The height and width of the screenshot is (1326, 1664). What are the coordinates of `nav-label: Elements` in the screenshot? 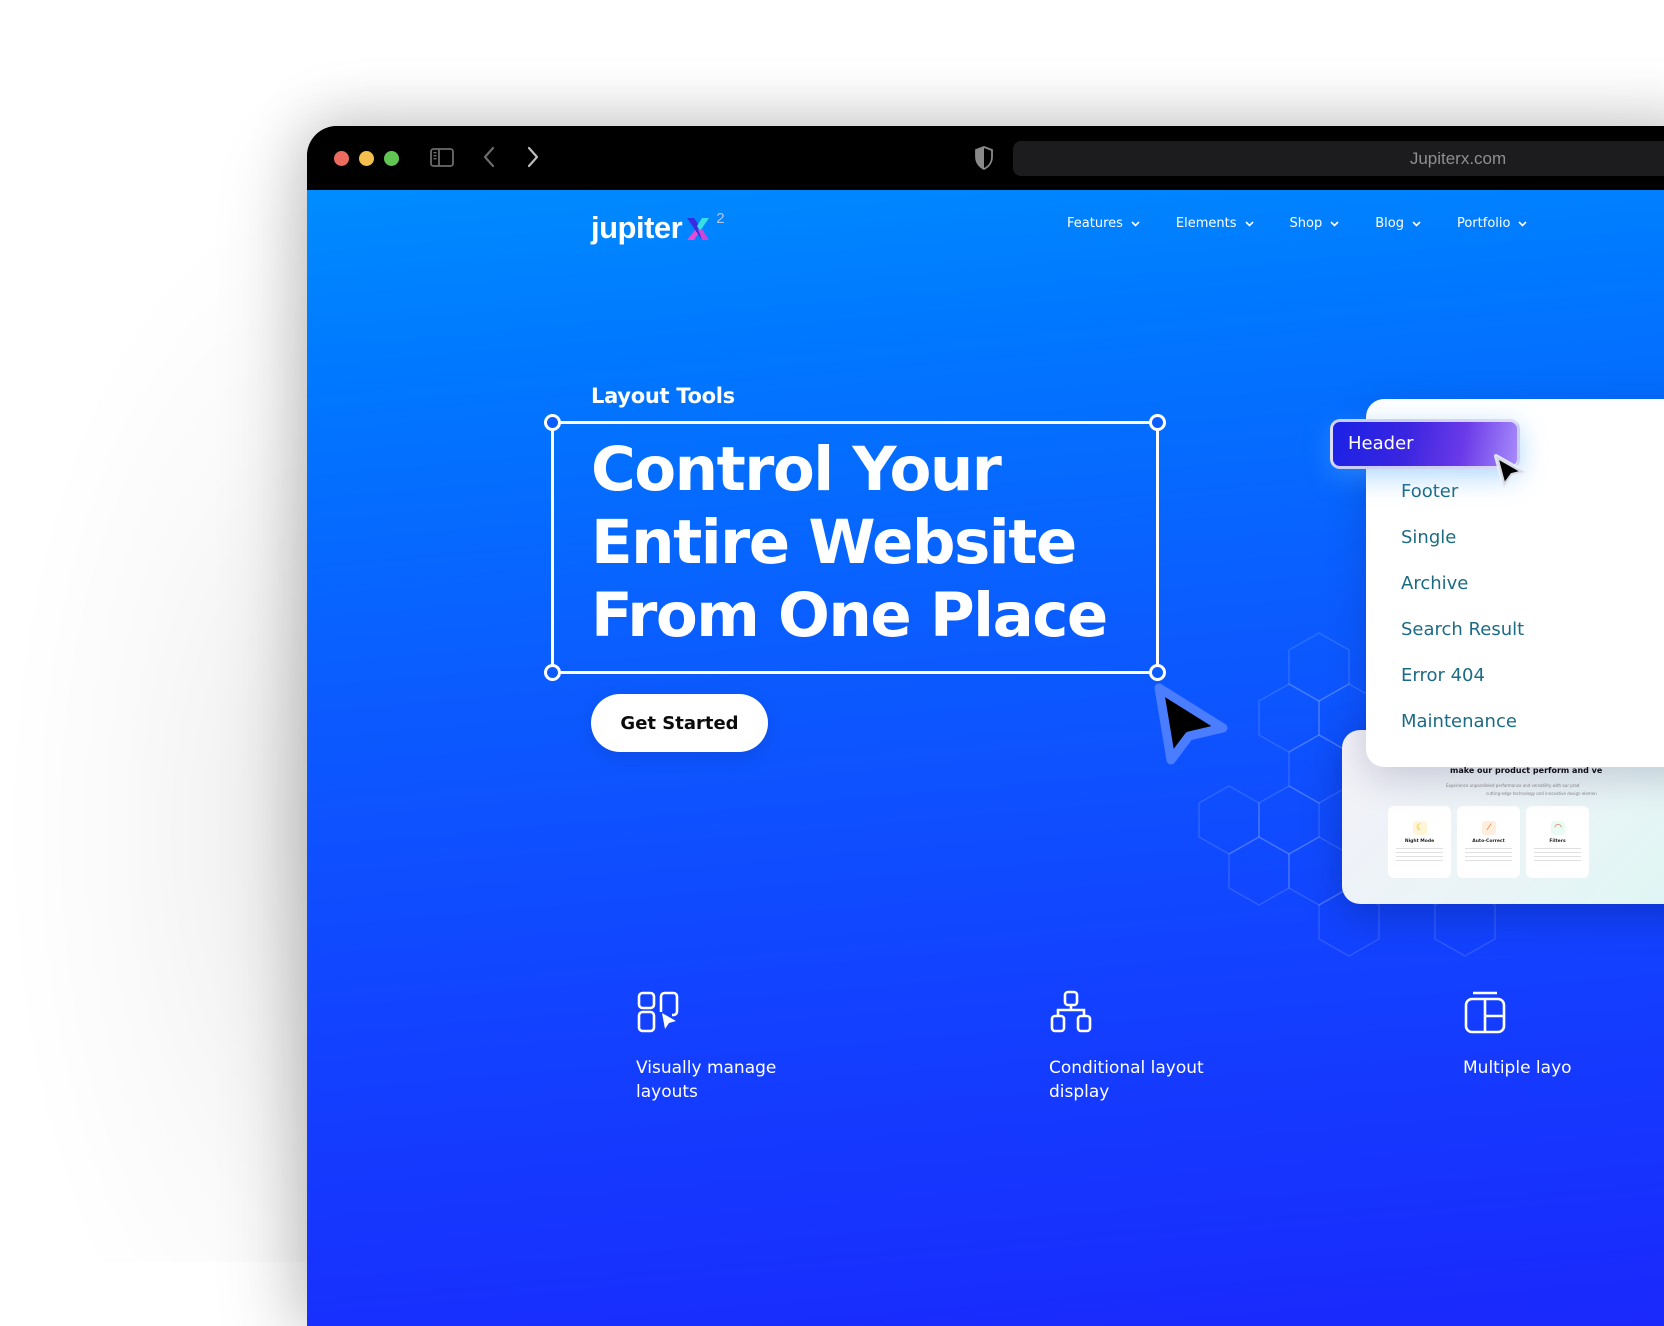 It's located at (1206, 223).